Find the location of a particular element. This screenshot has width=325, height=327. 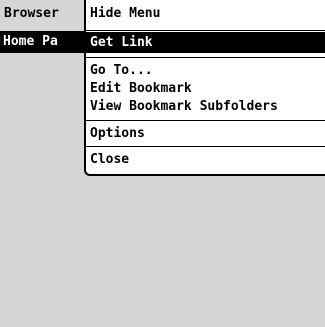

menu-item-close: Close is located at coordinates (205, 160).